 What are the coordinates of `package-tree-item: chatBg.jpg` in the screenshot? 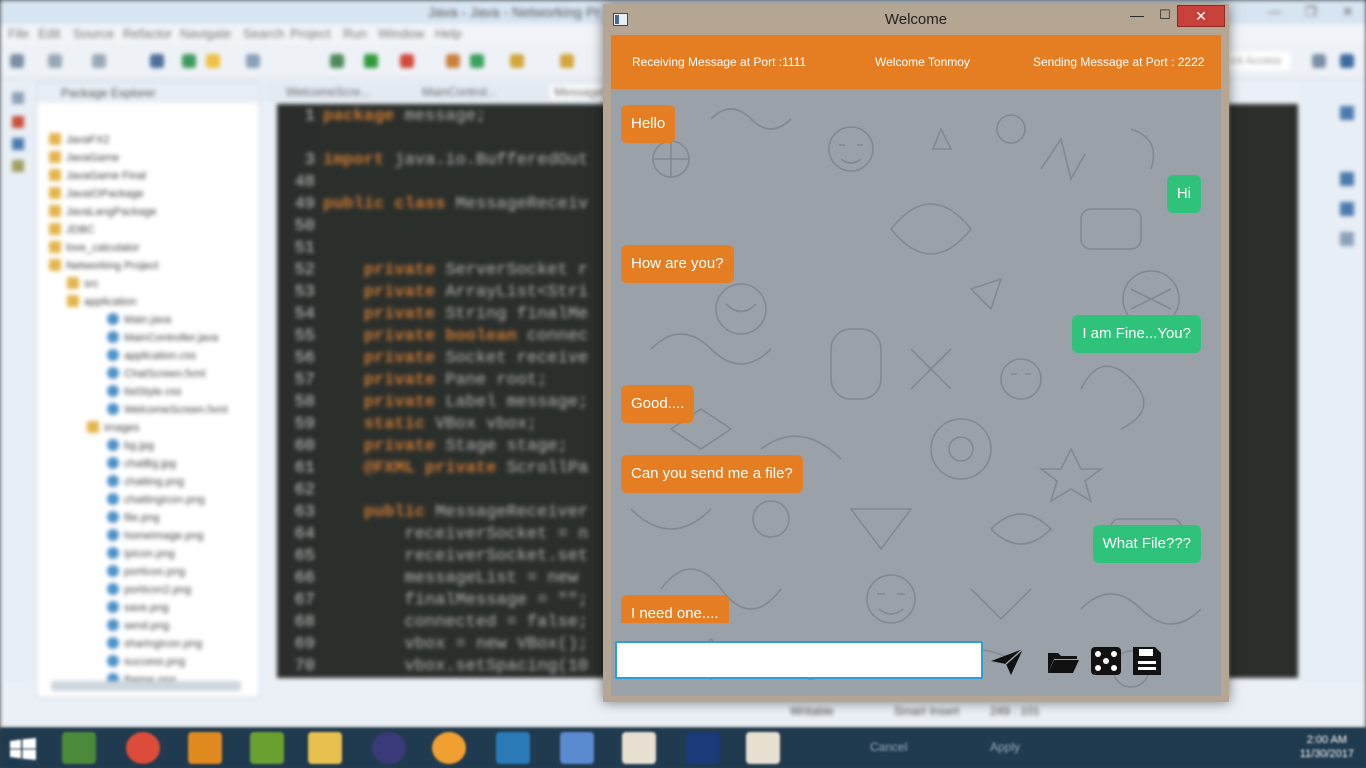 It's located at (148, 464).